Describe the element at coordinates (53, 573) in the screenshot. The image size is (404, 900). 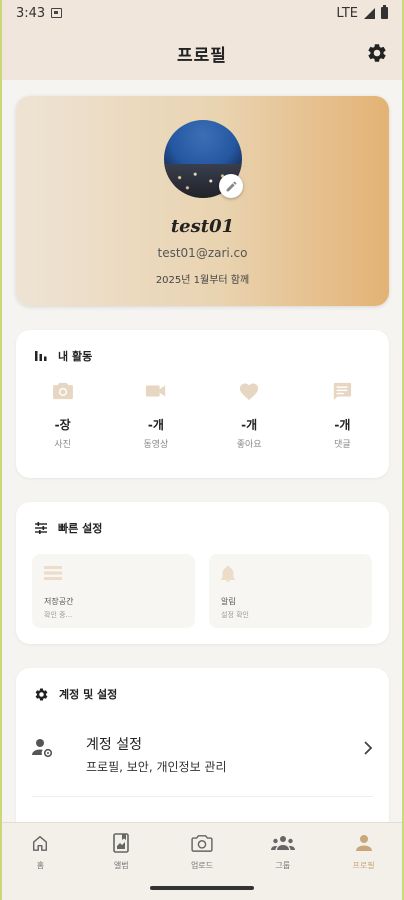
I see `list-icon` at that location.